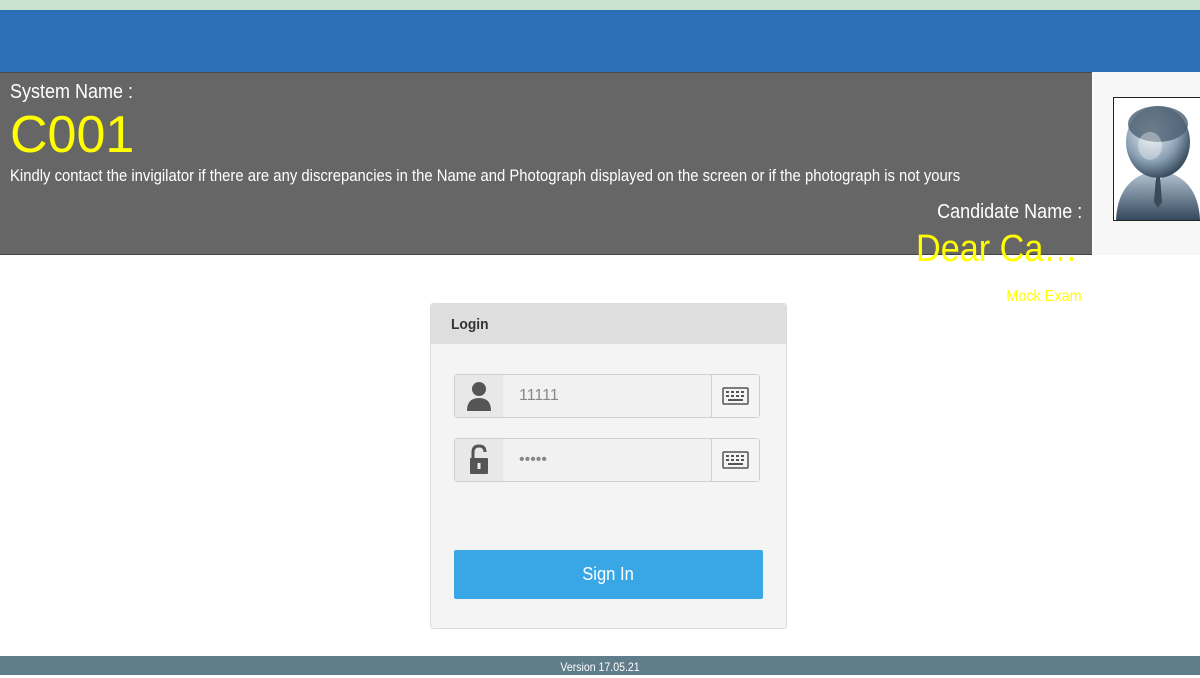  I want to click on candidate-photo-panel, so click(1146, 163).